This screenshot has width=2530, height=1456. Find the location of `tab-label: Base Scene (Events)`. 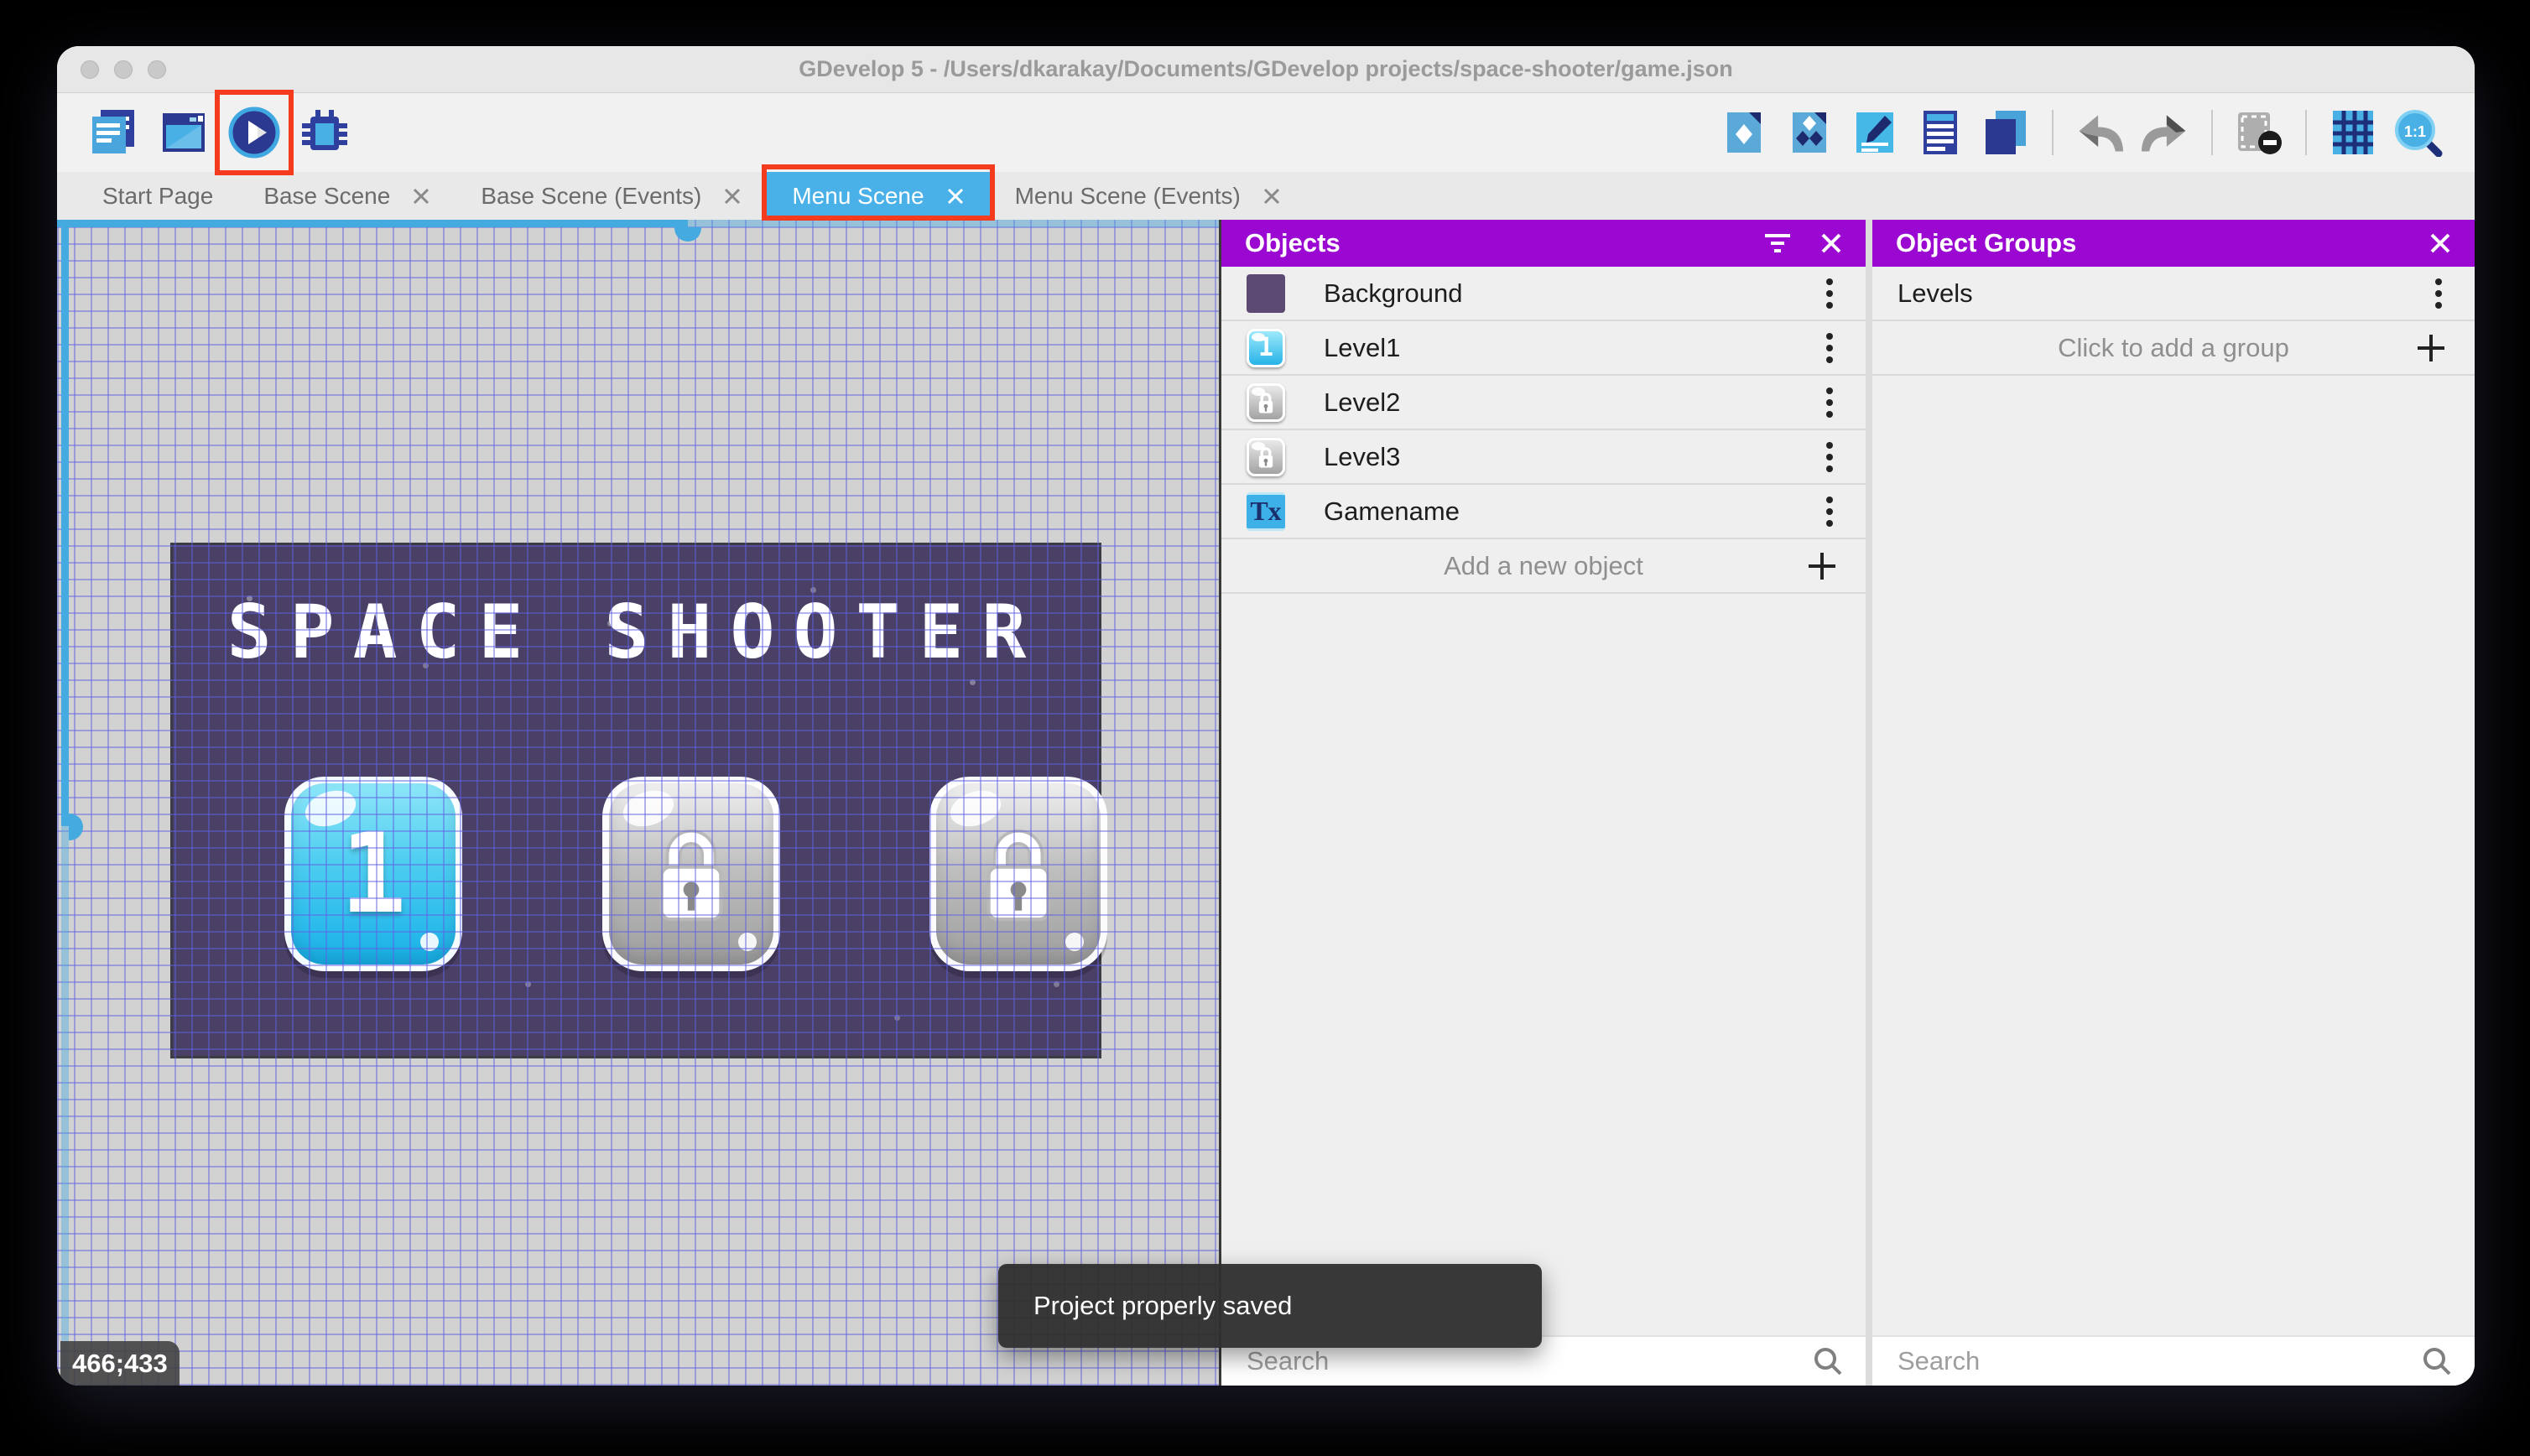

tab-label: Base Scene (Events) is located at coordinates (591, 195).